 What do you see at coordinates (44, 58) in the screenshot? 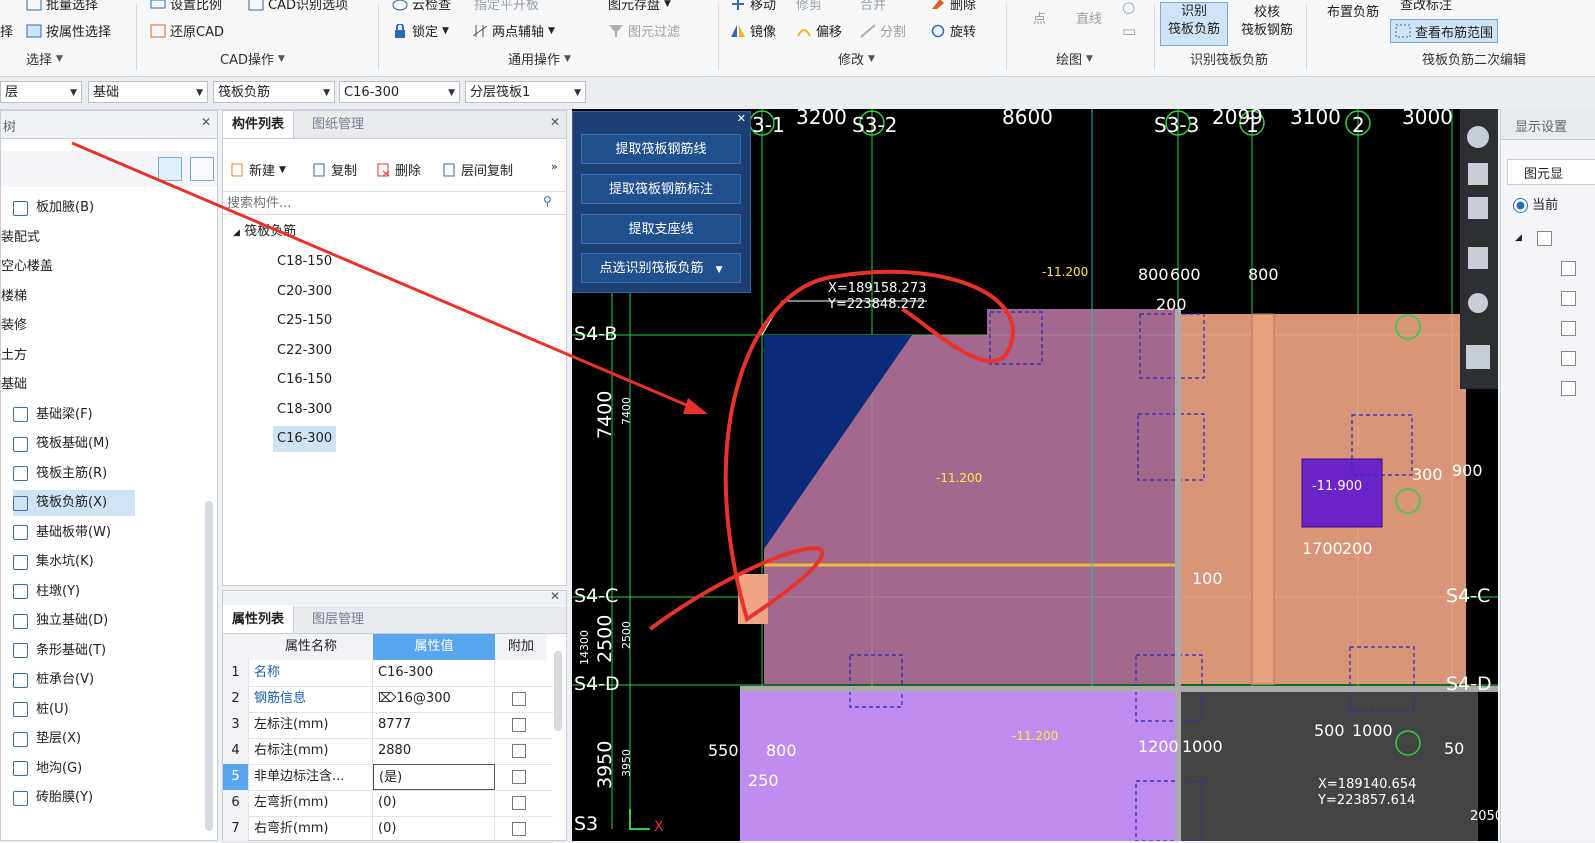
I see `group-select: 选择 ▼` at bounding box center [44, 58].